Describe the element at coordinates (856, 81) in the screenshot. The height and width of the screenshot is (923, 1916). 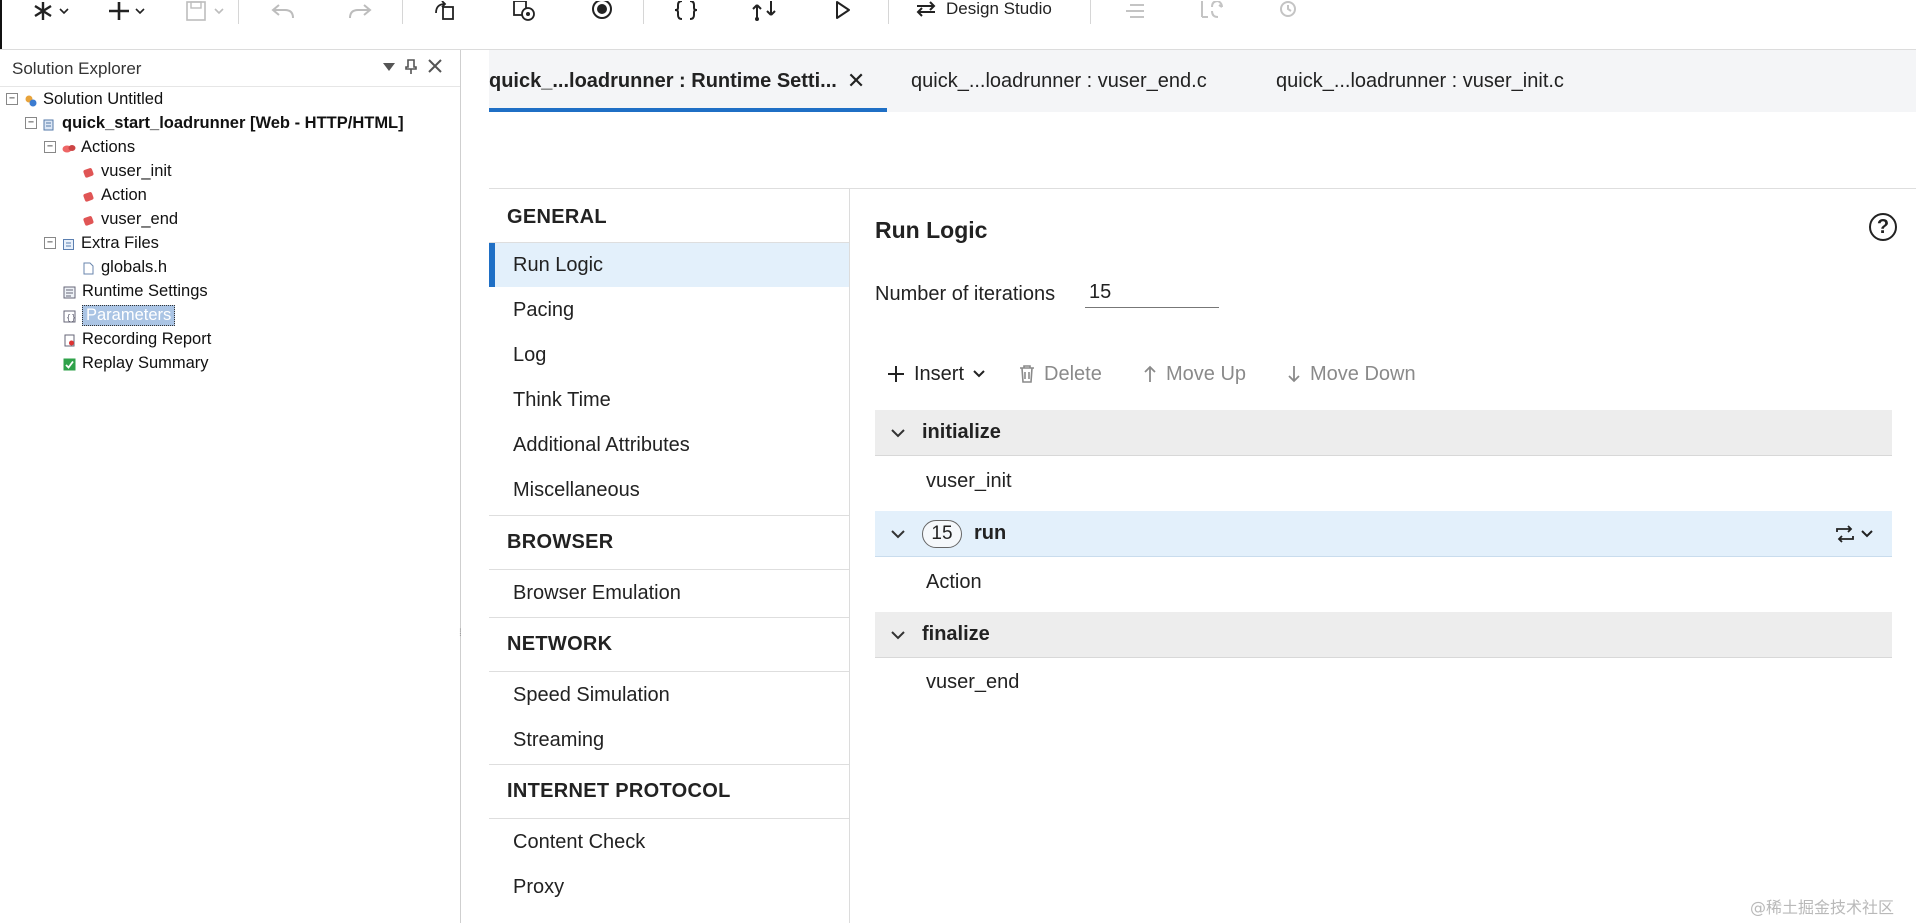
I see `close-tab-icon: ✕` at that location.